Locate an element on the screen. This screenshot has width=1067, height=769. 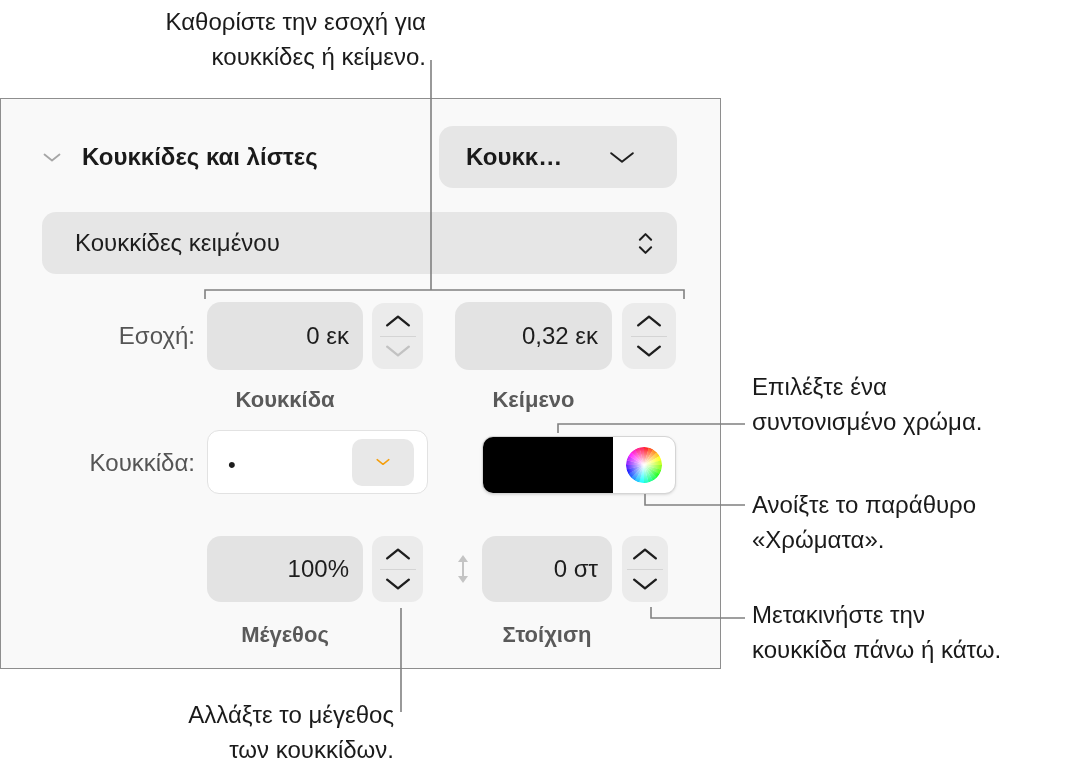
callout-text: Επιλέξτε ένα συντονισμένο χρώμα. is located at coordinates (867, 404).